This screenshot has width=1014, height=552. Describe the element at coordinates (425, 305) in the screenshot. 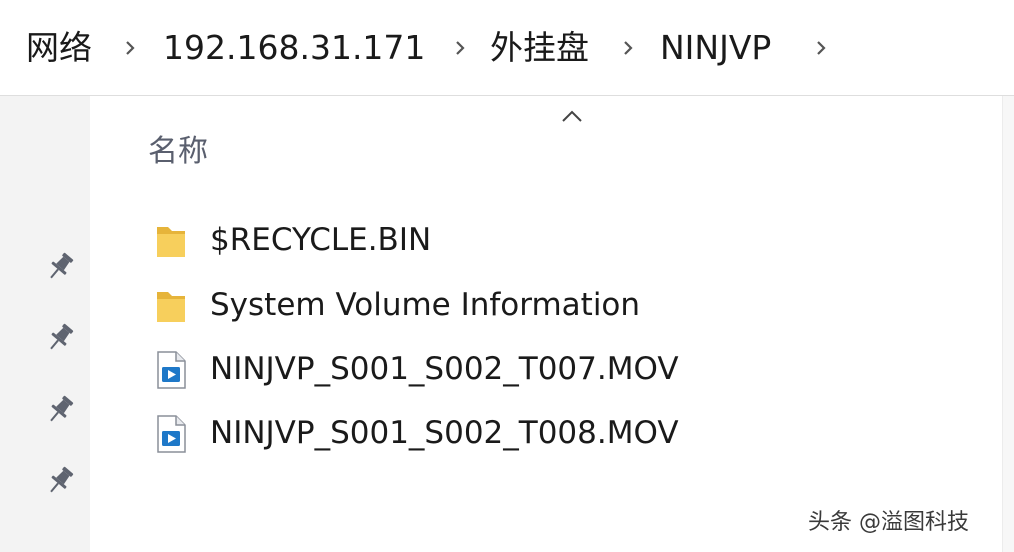

I see `file-name: System Volume Information` at that location.